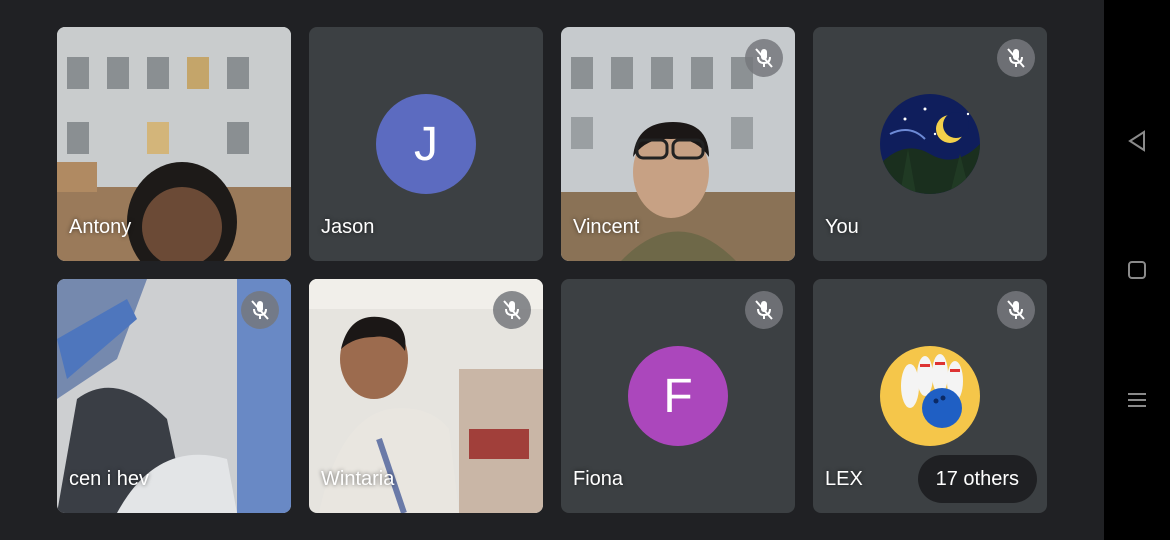  What do you see at coordinates (174, 396) in the screenshot?
I see `participant-tile-cen-i-hev: cen i hev` at bounding box center [174, 396].